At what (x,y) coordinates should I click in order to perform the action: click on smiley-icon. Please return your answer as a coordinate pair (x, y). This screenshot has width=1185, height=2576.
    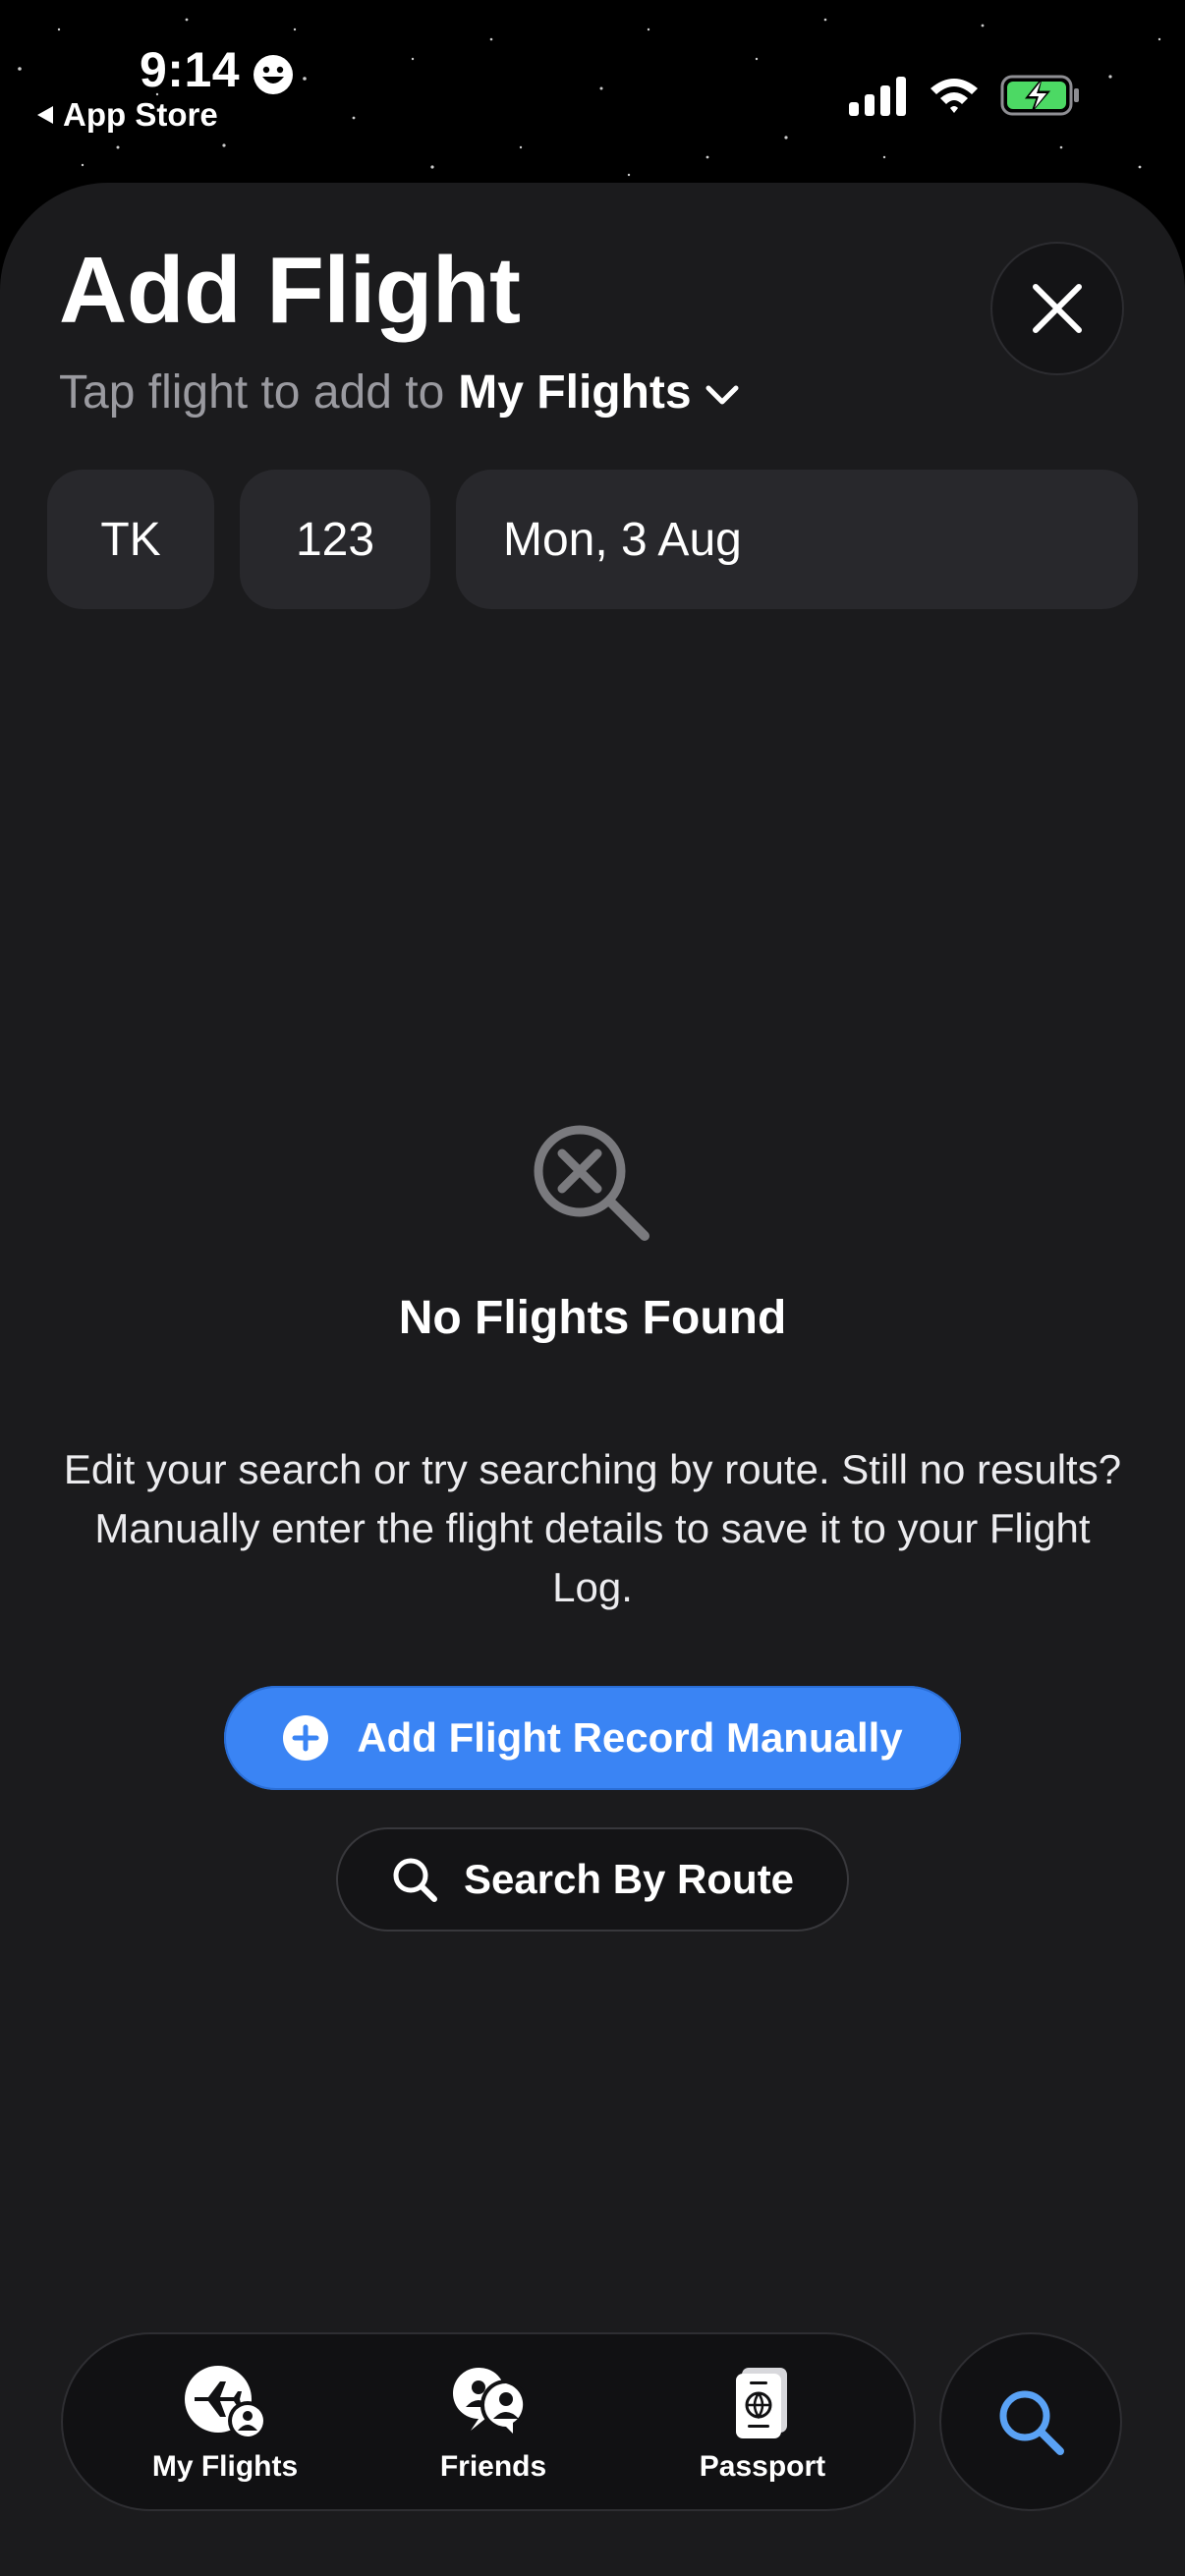
    Looking at the image, I should click on (274, 74).